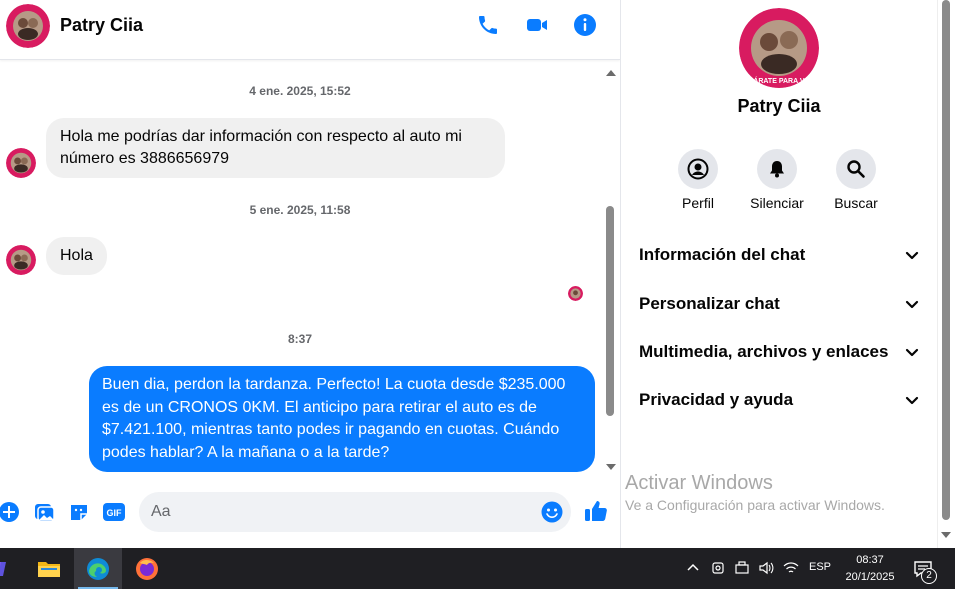  Describe the element at coordinates (147, 568) in the screenshot. I see `firefox-icon` at that location.